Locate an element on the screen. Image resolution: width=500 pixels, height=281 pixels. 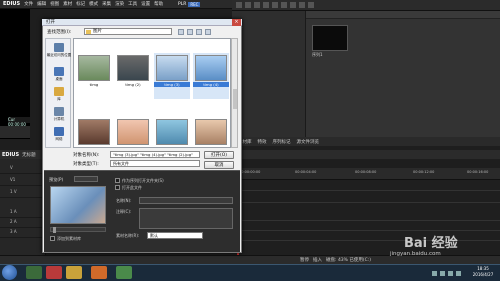
file-list: timg timg (2) timg (3) timg (4) is located at coordinates (152, 93).